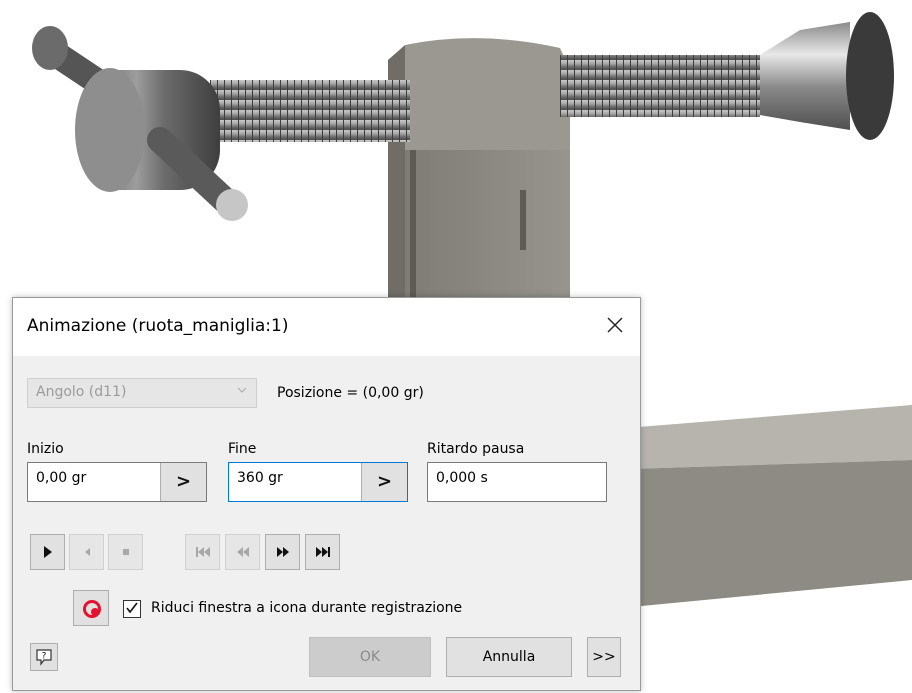 Image resolution: width=912 pixels, height=693 pixels. What do you see at coordinates (350, 393) in the screenshot?
I see `position-readout: Posizione = (0,00 gr)` at bounding box center [350, 393].